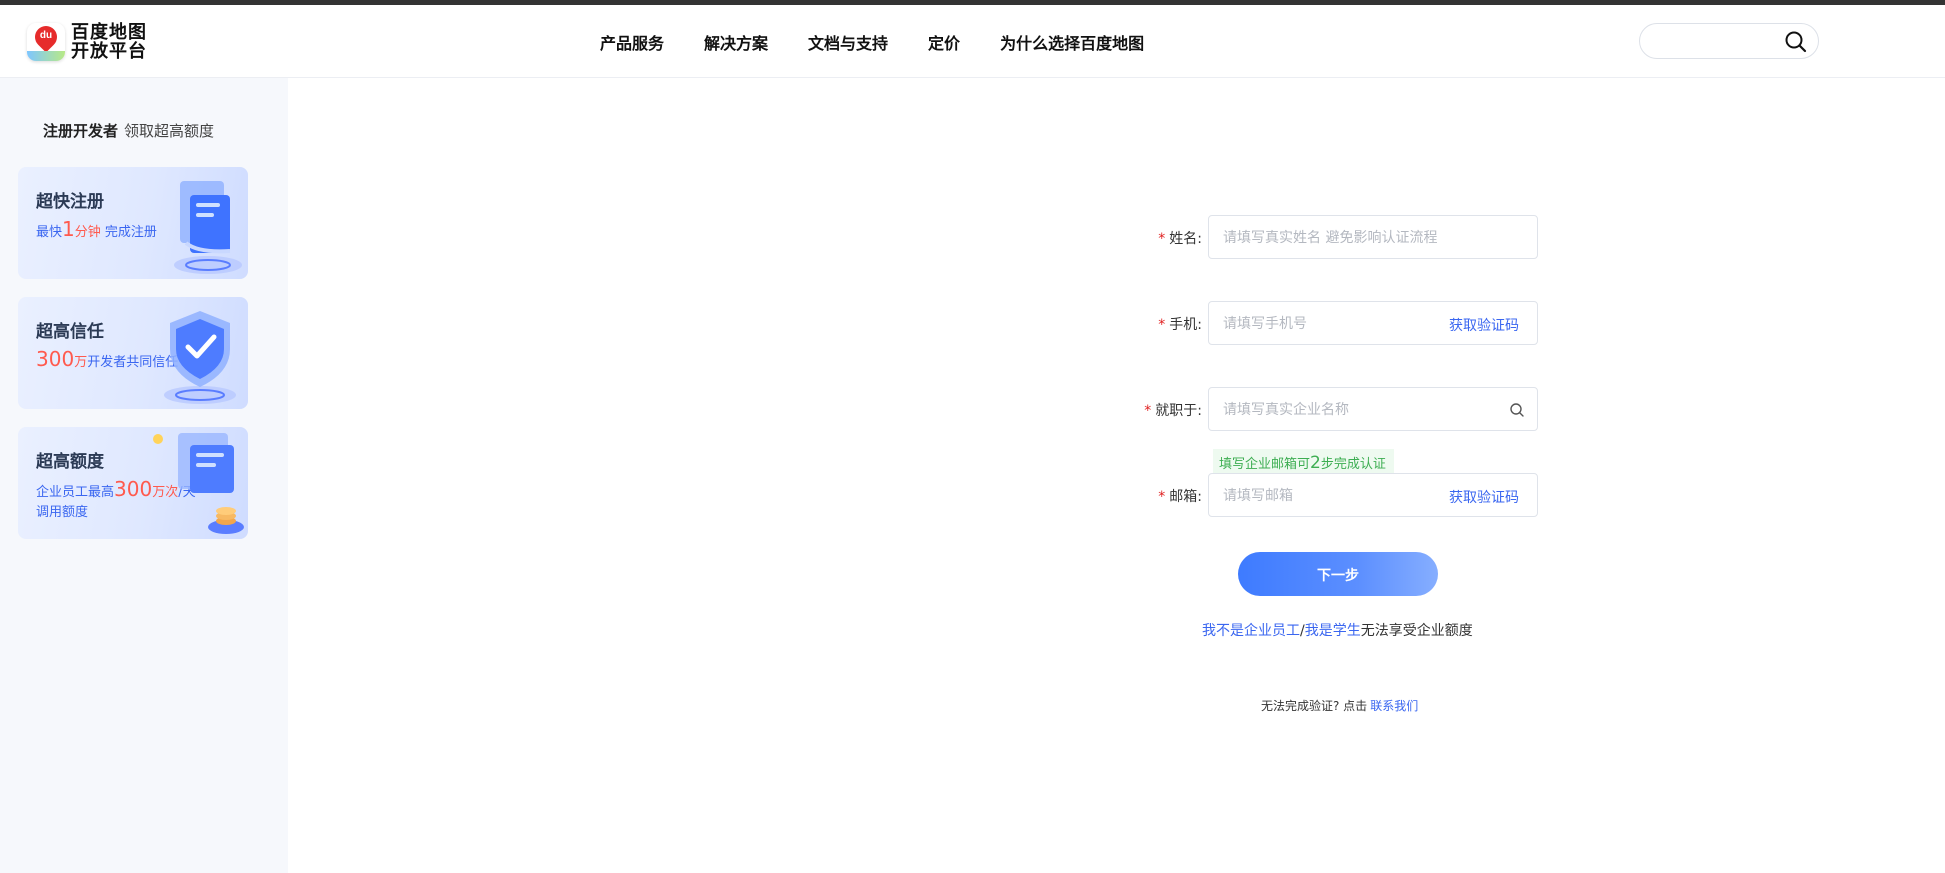  I want to click on document-stack-icon, so click(208, 227).